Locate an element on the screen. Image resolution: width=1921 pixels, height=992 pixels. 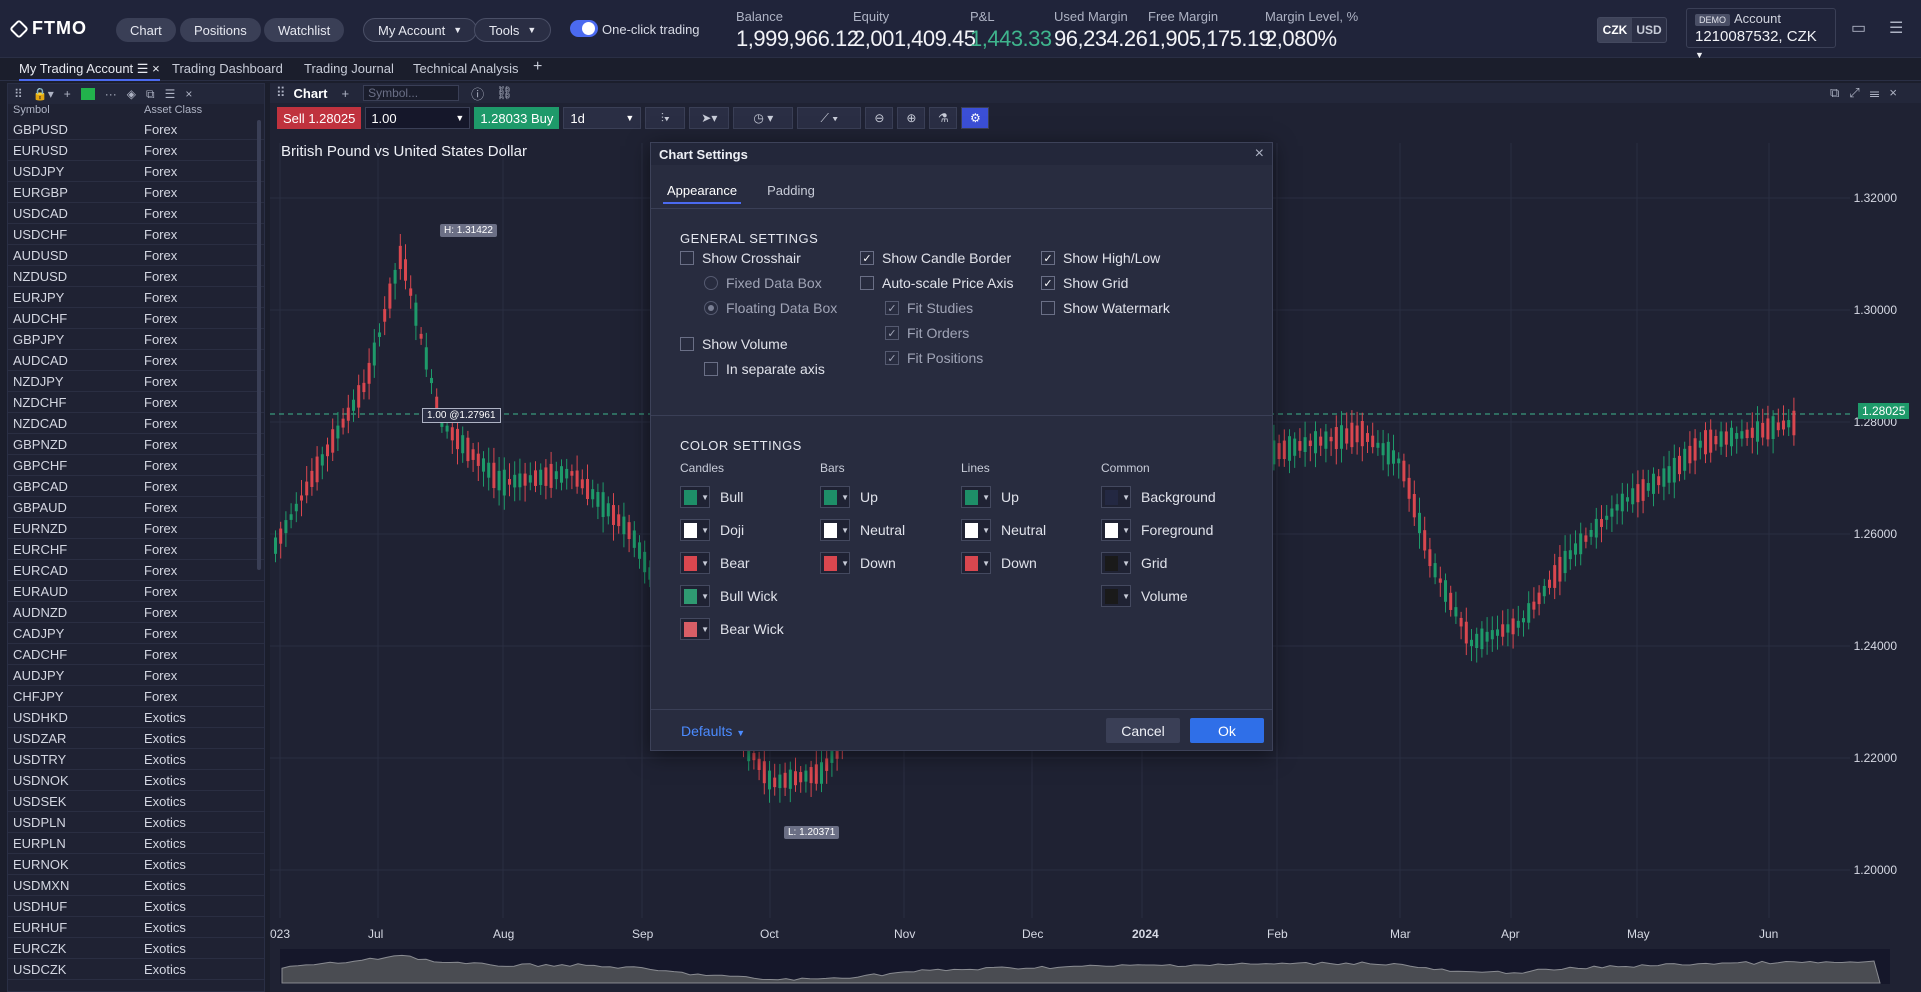
watchlist-row: EURHUF Exotics is located at coordinates (136, 927).